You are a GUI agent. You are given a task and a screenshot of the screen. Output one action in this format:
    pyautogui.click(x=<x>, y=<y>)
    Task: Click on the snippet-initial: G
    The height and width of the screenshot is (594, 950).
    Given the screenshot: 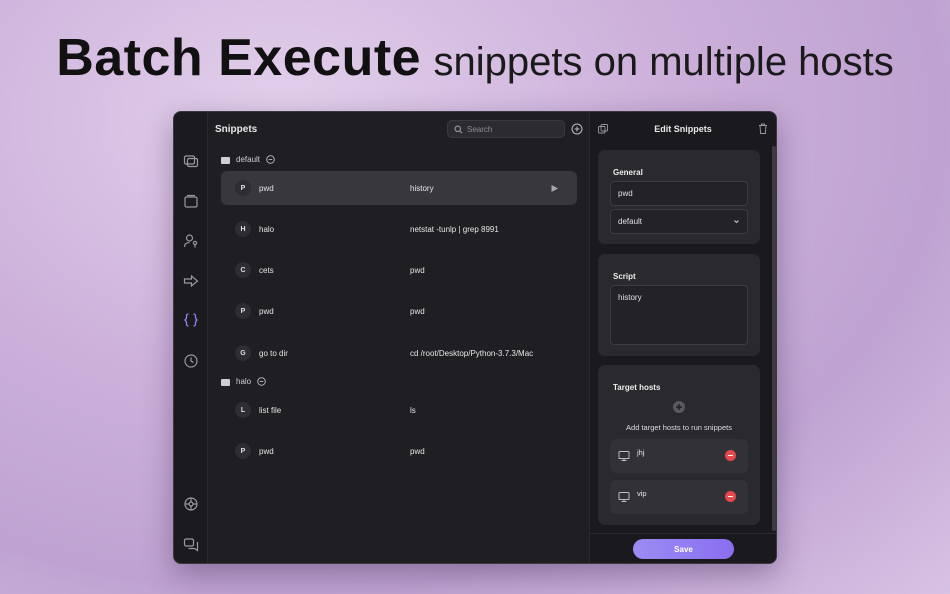 What is the action you would take?
    pyautogui.click(x=243, y=353)
    